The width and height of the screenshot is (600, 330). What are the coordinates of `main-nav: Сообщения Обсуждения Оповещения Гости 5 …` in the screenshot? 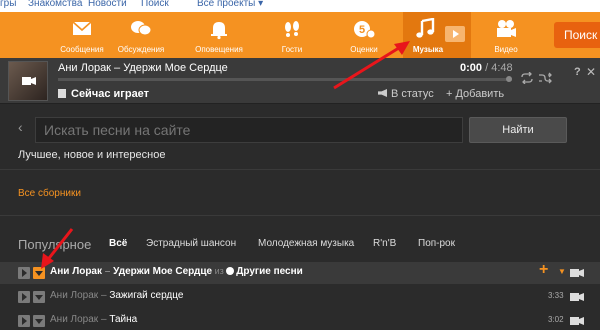 It's located at (300, 35).